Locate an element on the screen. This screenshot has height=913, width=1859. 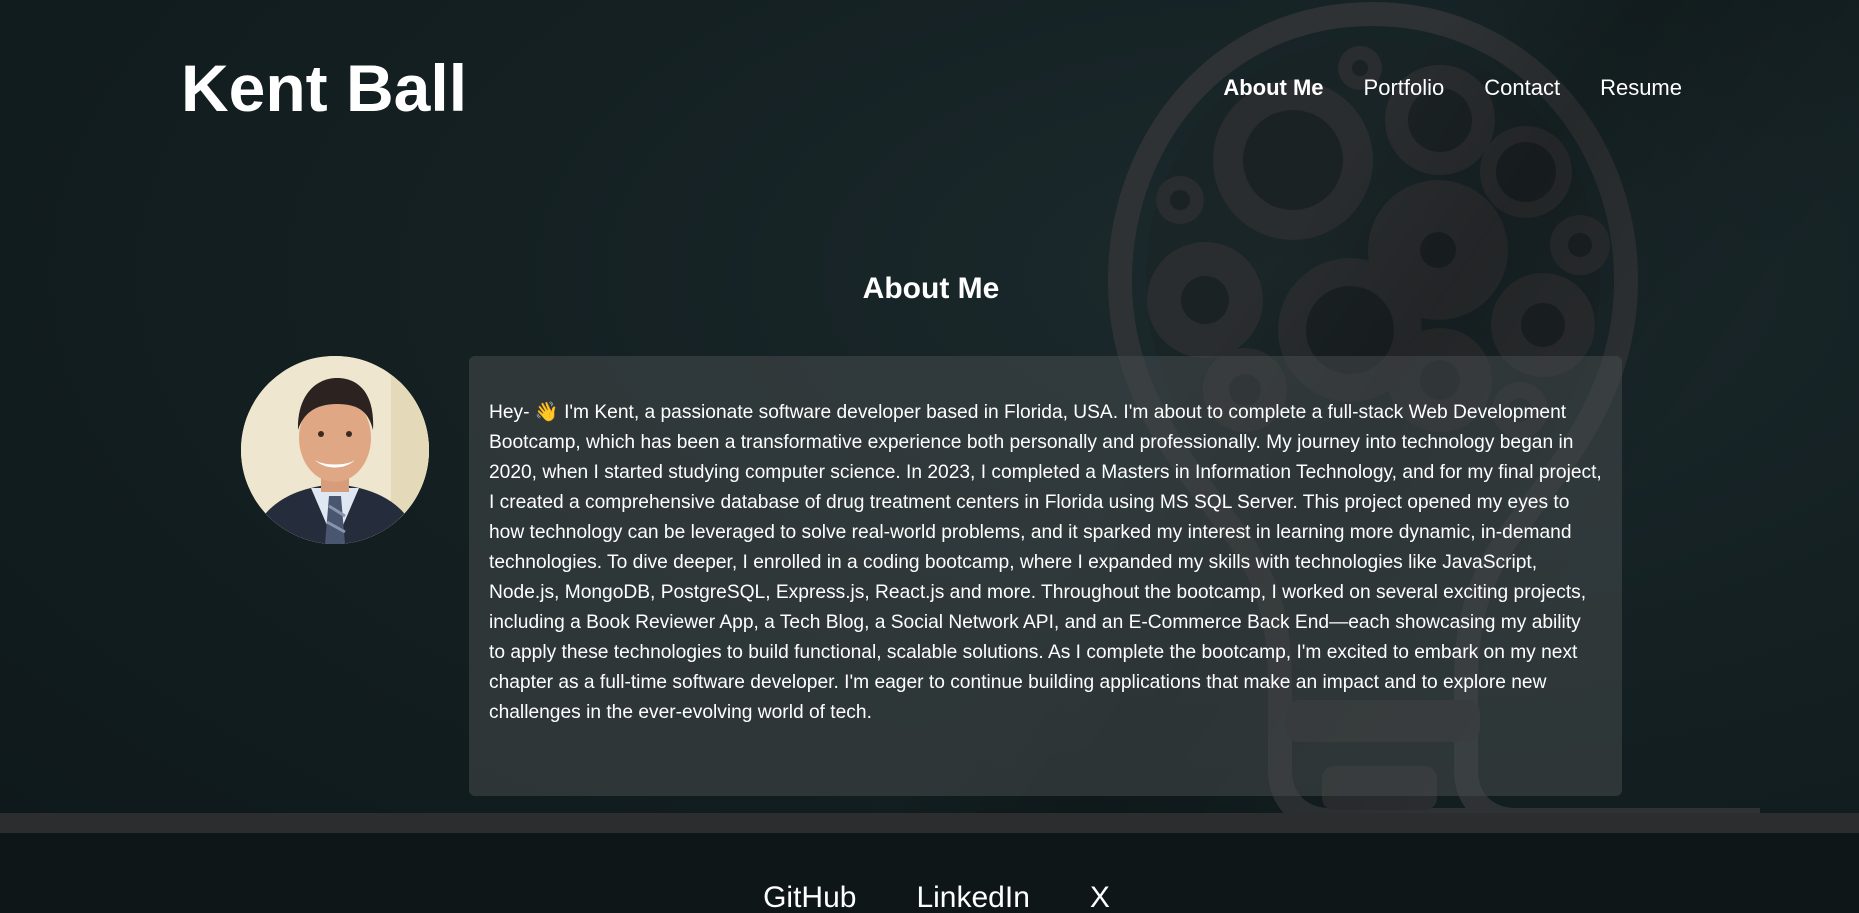
site-footer: GitHub LinkedIn X is located at coordinates (929, 895).